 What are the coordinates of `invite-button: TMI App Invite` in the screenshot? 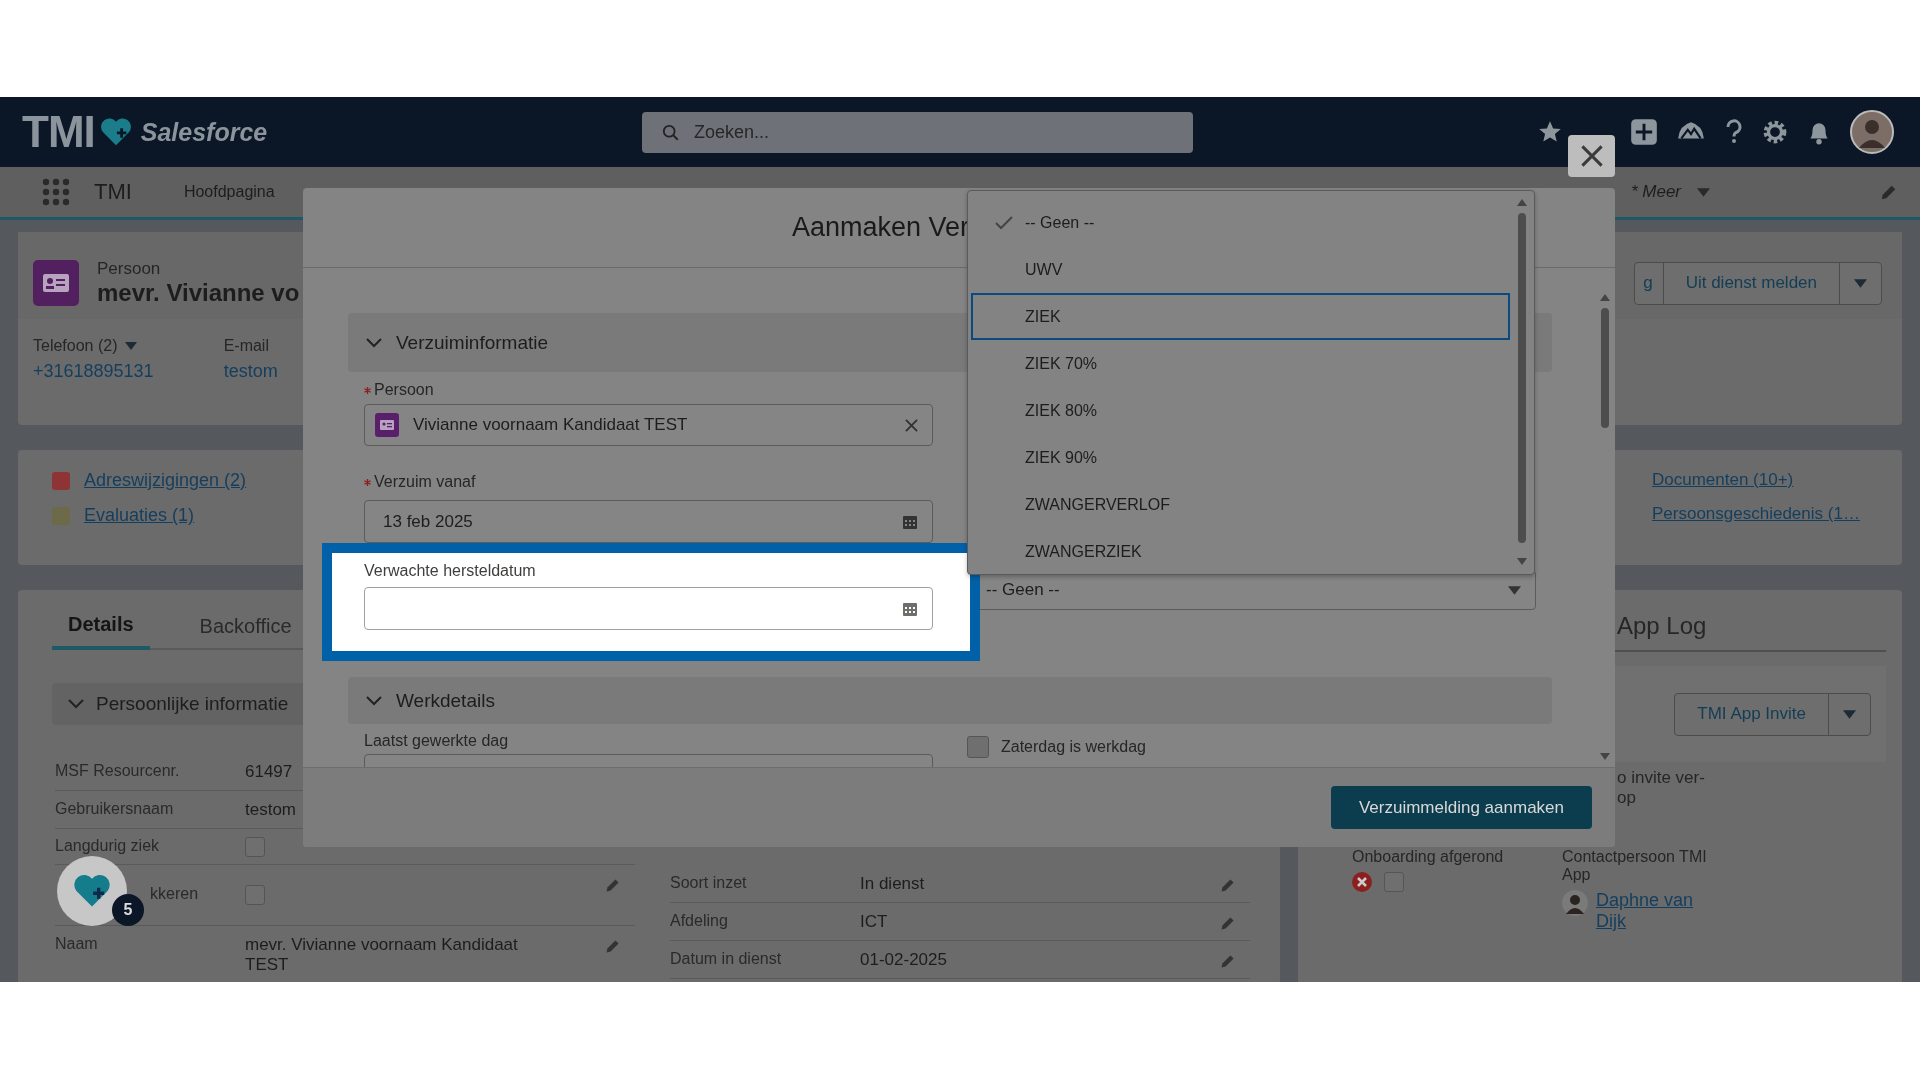 It's located at (1751, 714).